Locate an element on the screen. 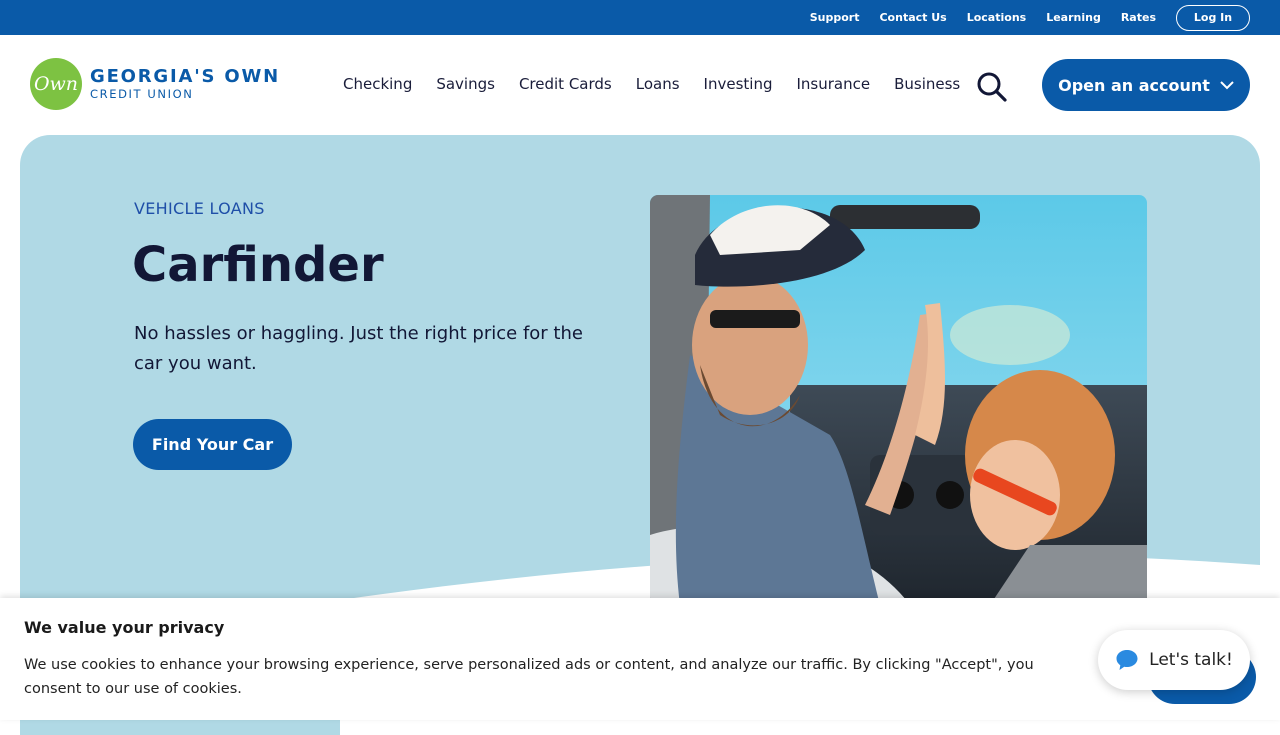 The height and width of the screenshot is (735, 1280). nav-business: Business is located at coordinates (927, 84).